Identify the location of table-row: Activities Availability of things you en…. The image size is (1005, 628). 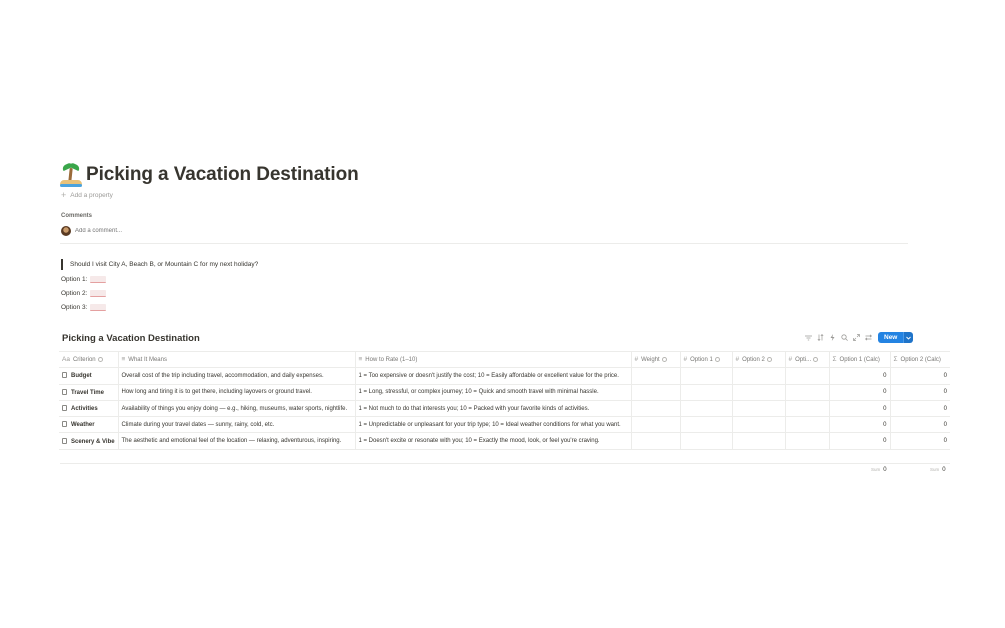
(504, 409).